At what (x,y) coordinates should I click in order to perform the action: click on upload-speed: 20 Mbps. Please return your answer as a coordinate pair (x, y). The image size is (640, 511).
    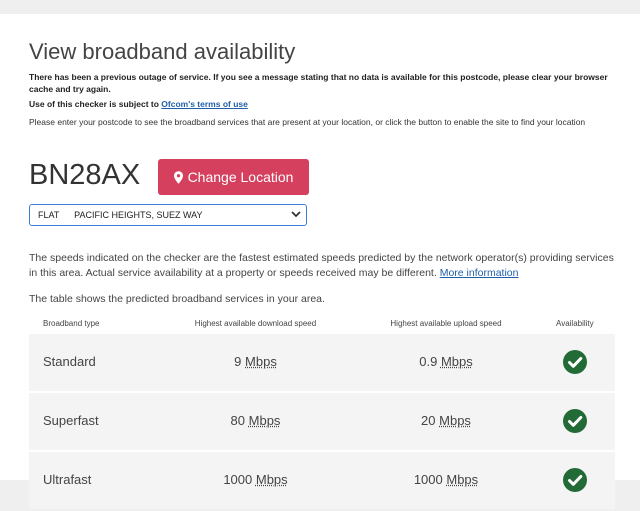
    Looking at the image, I should click on (446, 420).